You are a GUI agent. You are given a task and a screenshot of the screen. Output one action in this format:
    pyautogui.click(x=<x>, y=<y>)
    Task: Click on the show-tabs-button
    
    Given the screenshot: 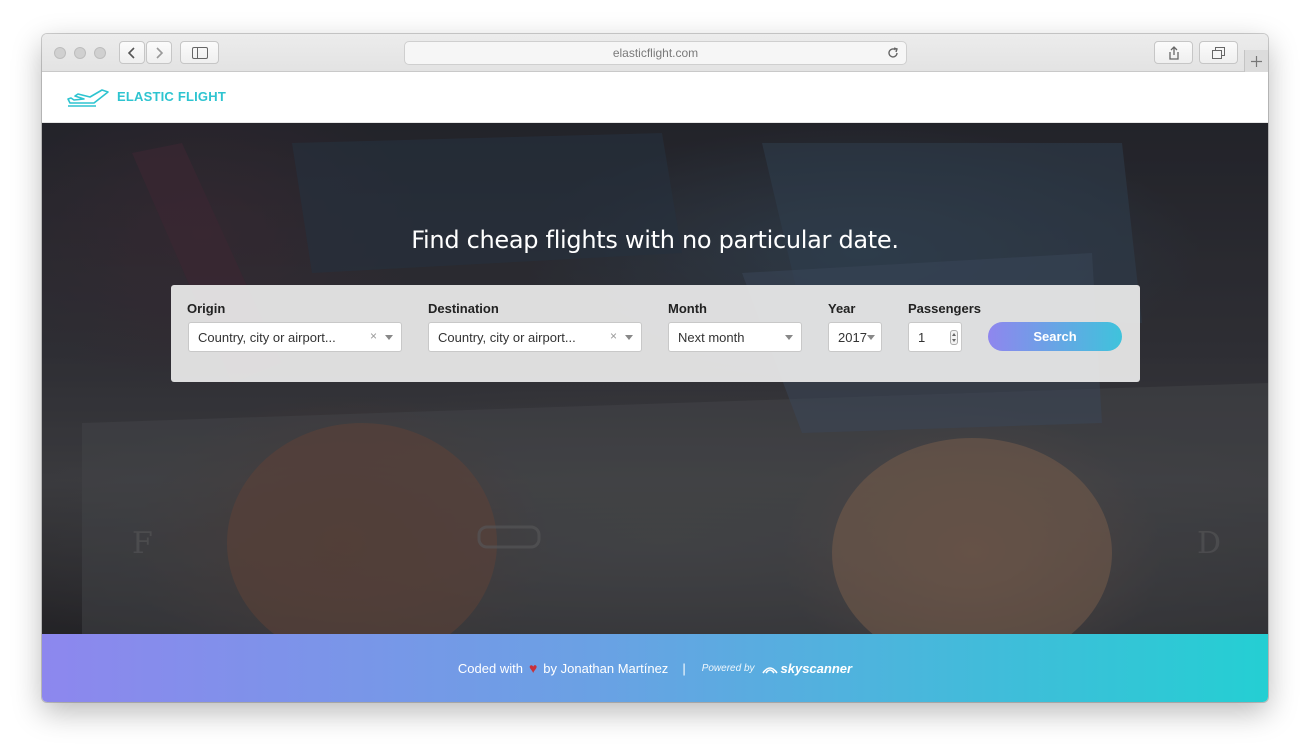 What is the action you would take?
    pyautogui.click(x=1218, y=52)
    